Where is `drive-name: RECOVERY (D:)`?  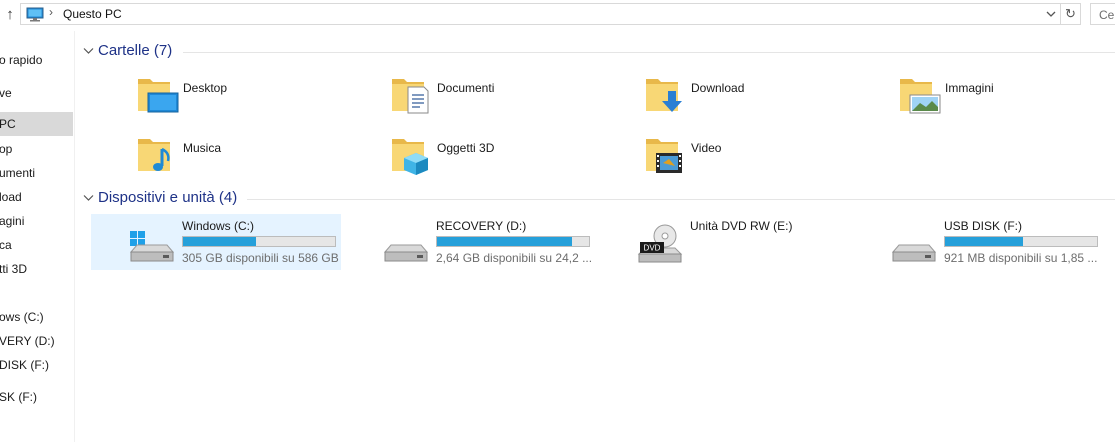 drive-name: RECOVERY (D:) is located at coordinates (481, 226).